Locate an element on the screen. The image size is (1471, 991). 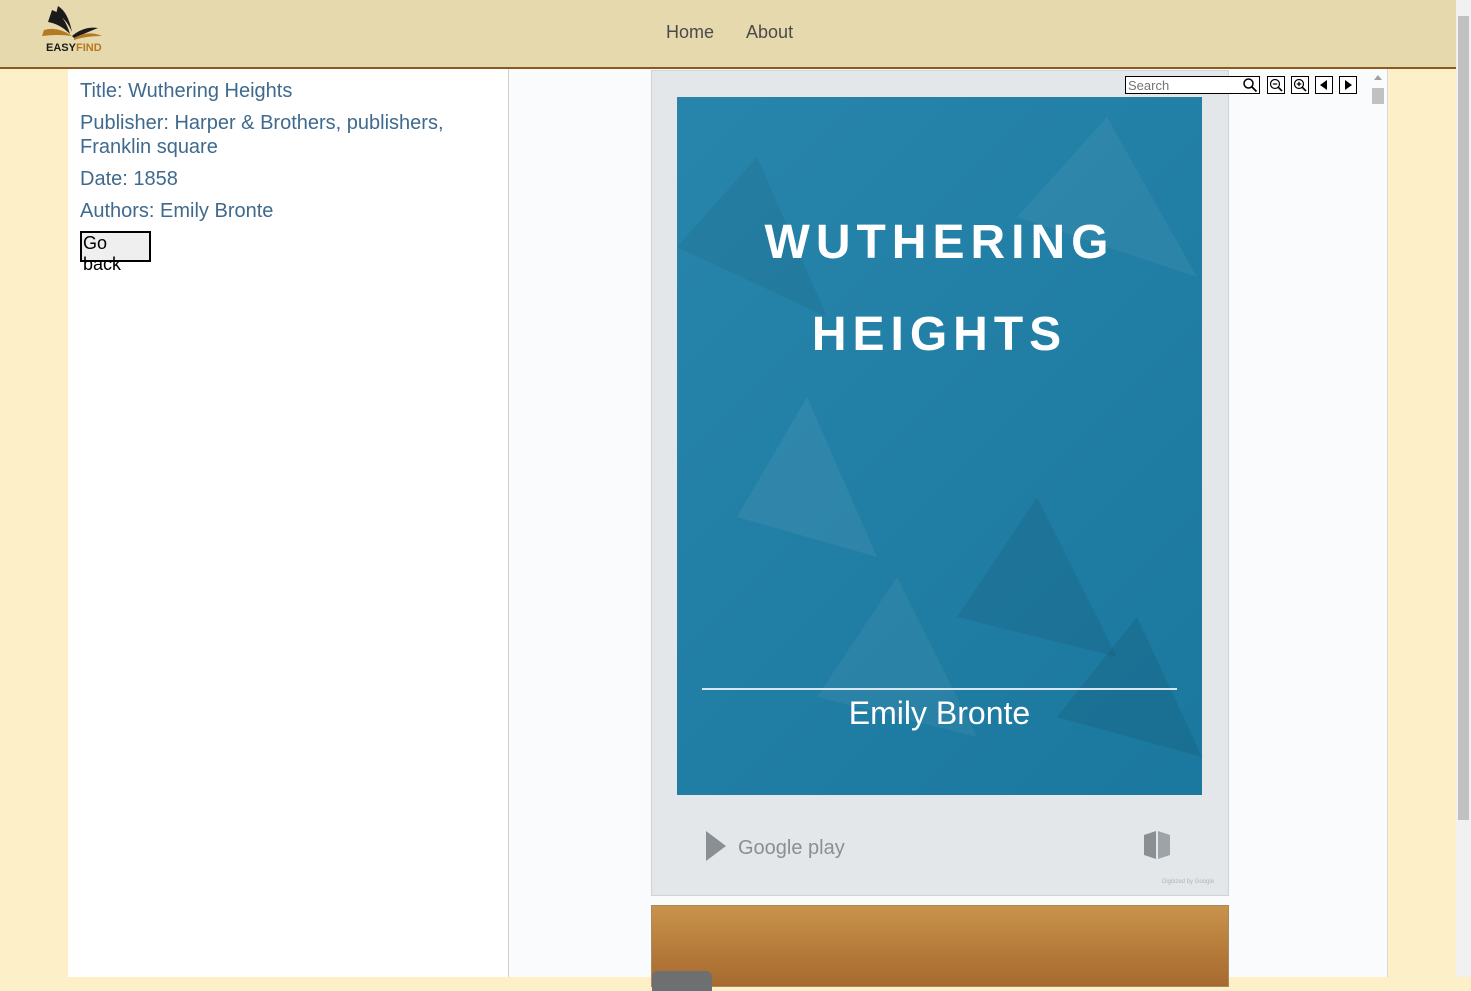
main-nav: Home About is located at coordinates (743, 32).